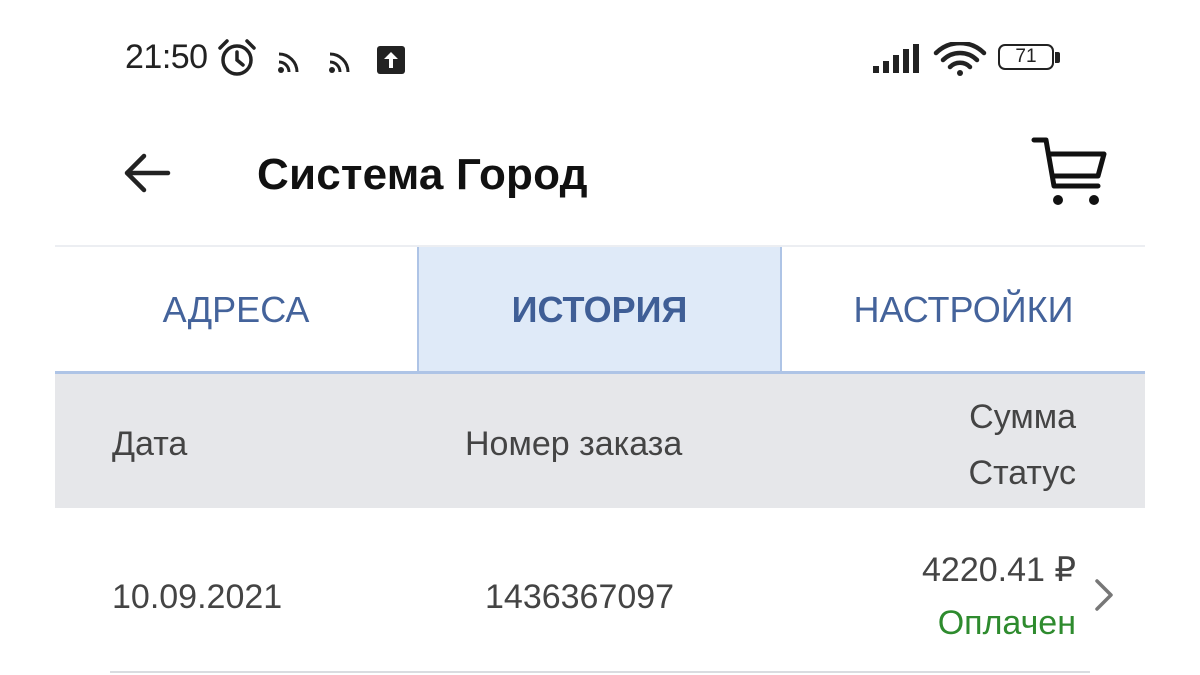 This screenshot has height=675, width=1200. I want to click on arrow-left-icon, so click(147, 173).